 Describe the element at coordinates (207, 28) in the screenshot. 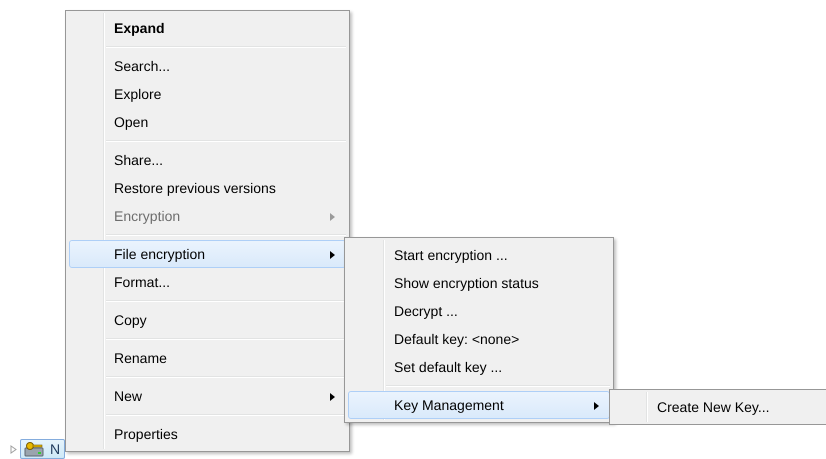

I see `menu-item: Expand` at that location.